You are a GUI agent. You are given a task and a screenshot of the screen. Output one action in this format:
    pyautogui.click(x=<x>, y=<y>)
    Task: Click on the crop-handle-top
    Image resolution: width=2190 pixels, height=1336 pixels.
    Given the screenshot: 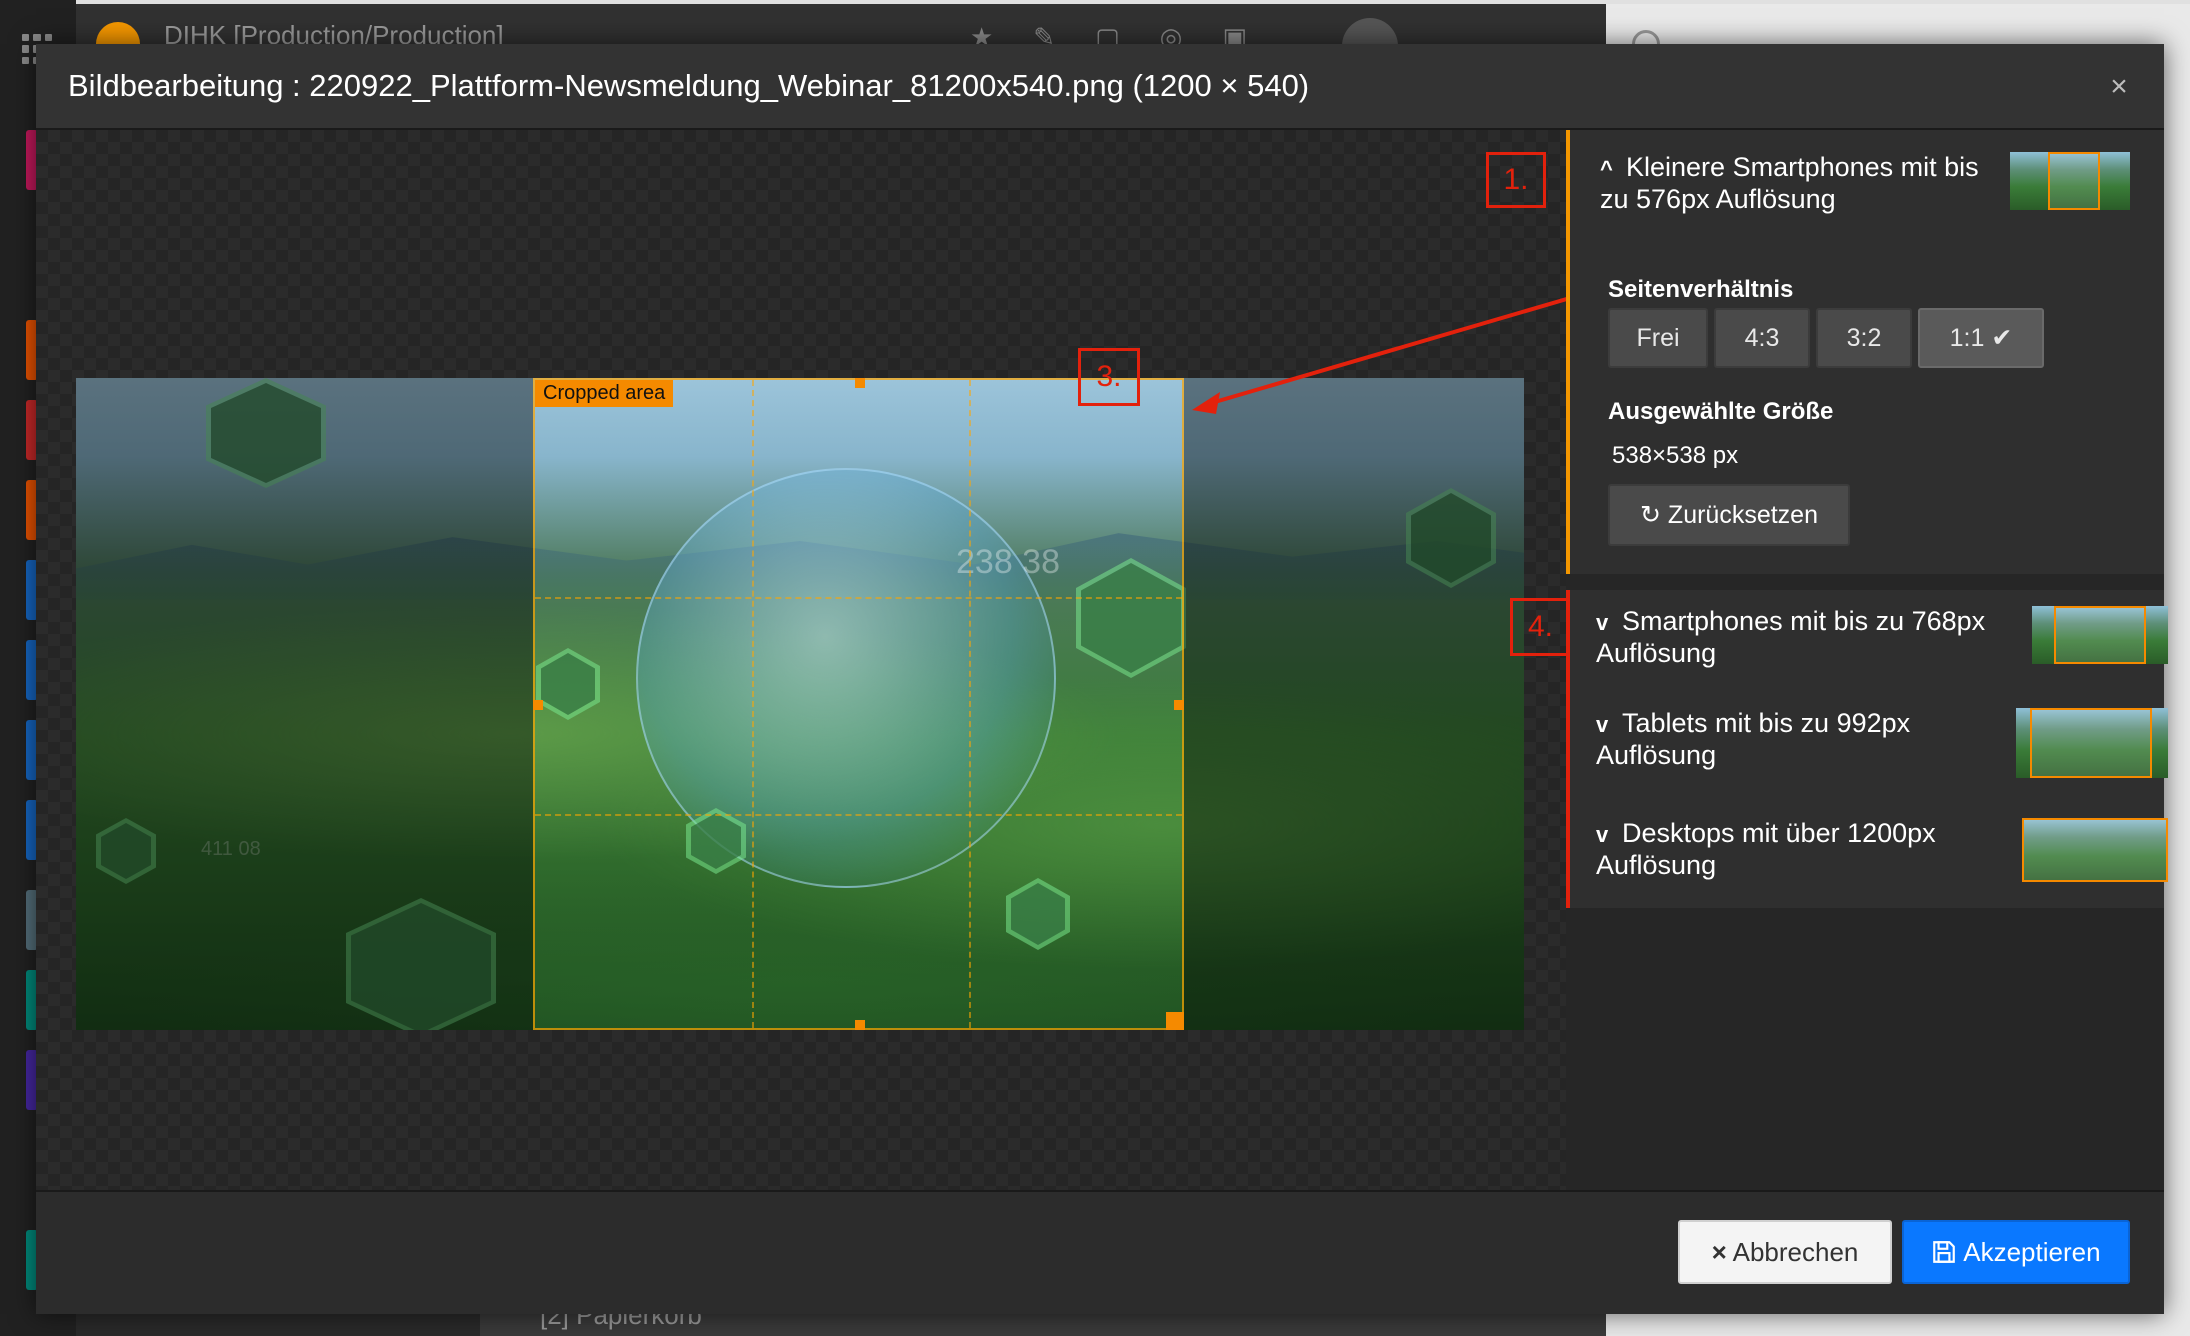 What is the action you would take?
    pyautogui.click(x=860, y=383)
    